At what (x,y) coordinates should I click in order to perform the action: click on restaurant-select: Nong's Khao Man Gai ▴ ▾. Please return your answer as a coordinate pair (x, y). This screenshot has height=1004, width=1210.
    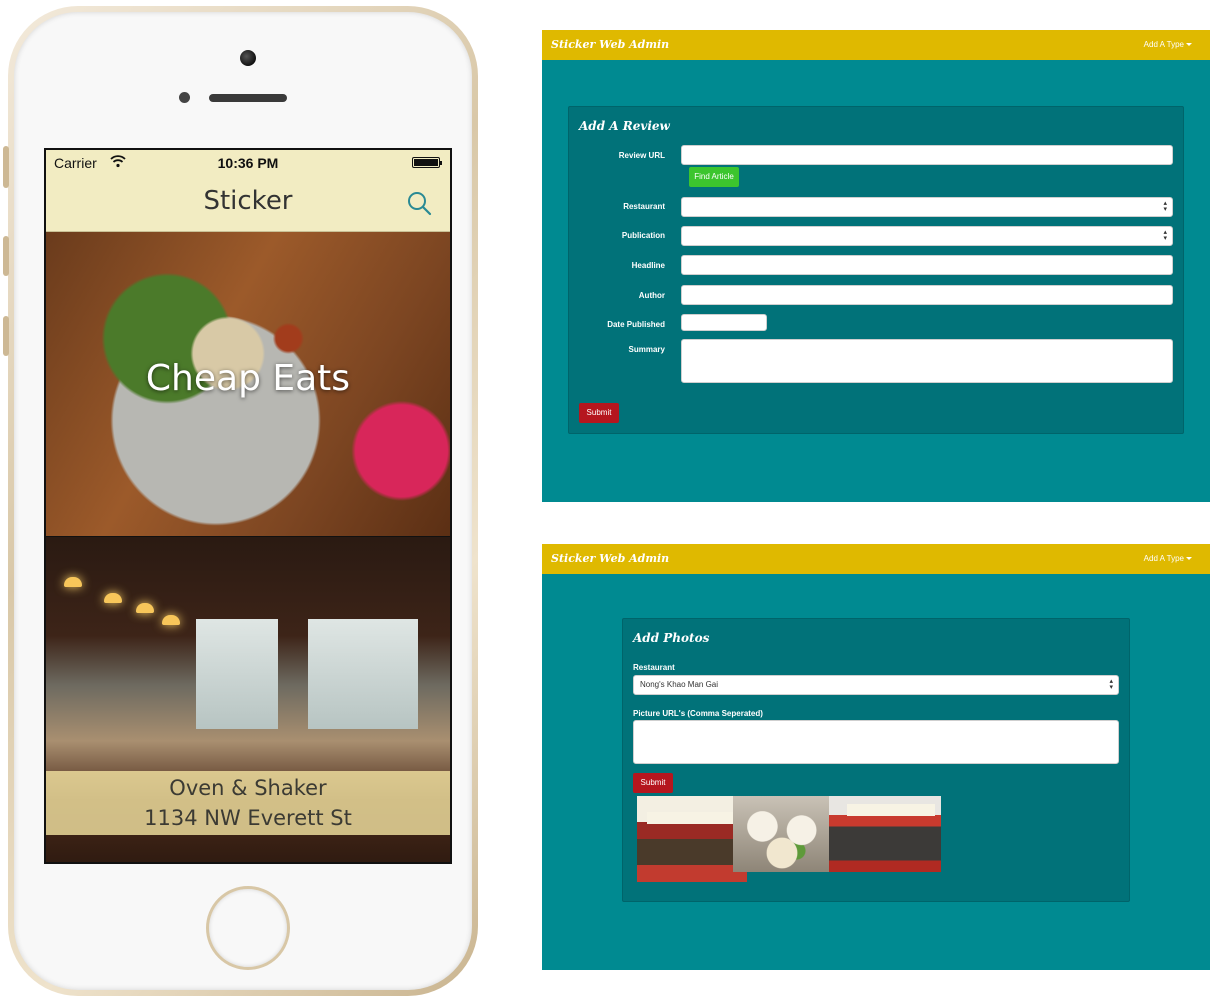
    Looking at the image, I should click on (876, 685).